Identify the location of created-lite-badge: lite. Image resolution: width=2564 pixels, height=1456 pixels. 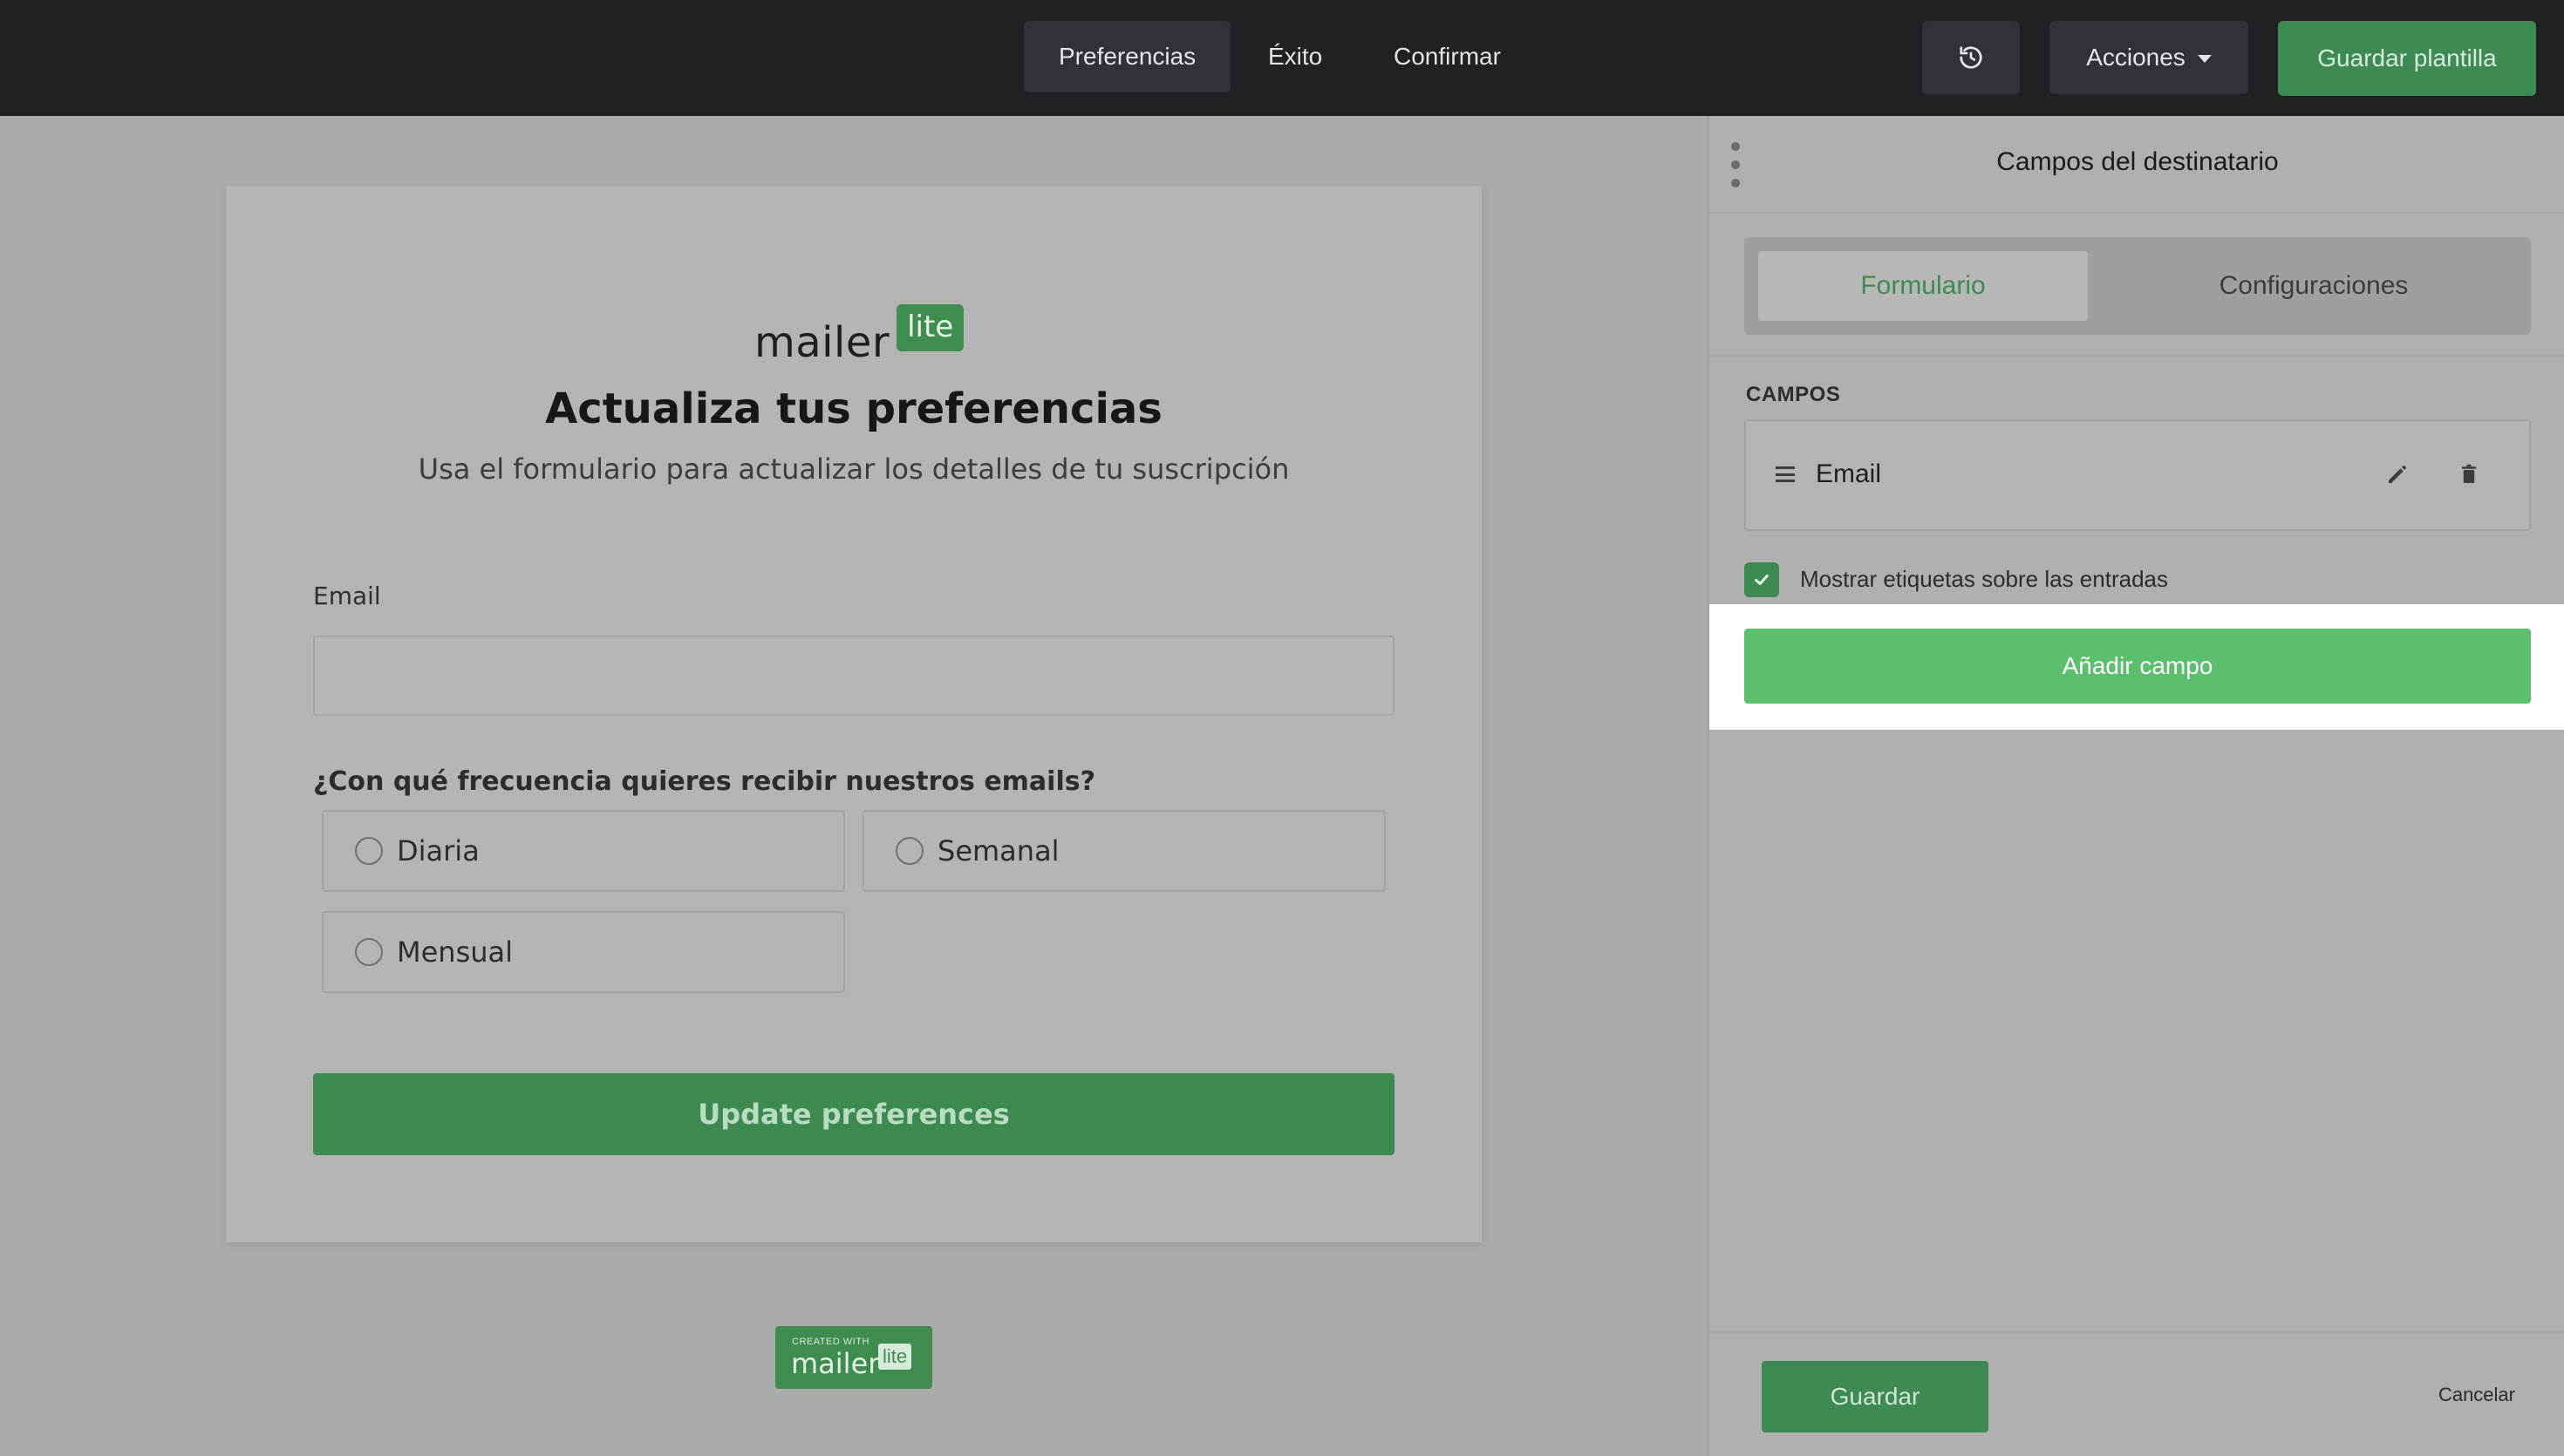
(895, 1357).